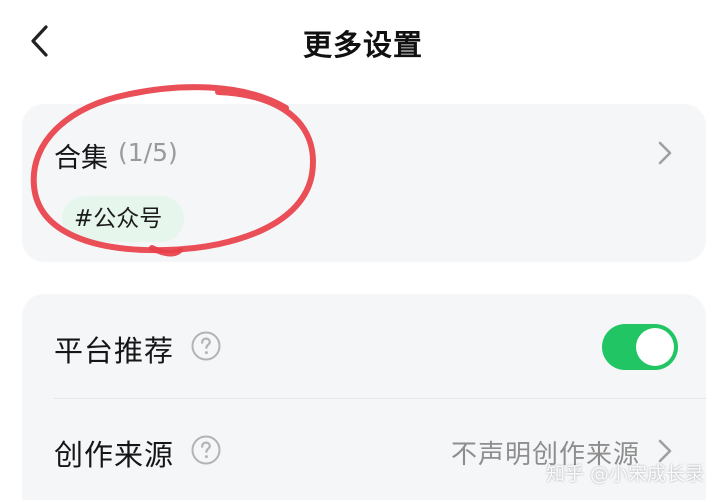 This screenshot has width=726, height=502. What do you see at coordinates (655, 347) in the screenshot?
I see `toggle-knob` at bounding box center [655, 347].